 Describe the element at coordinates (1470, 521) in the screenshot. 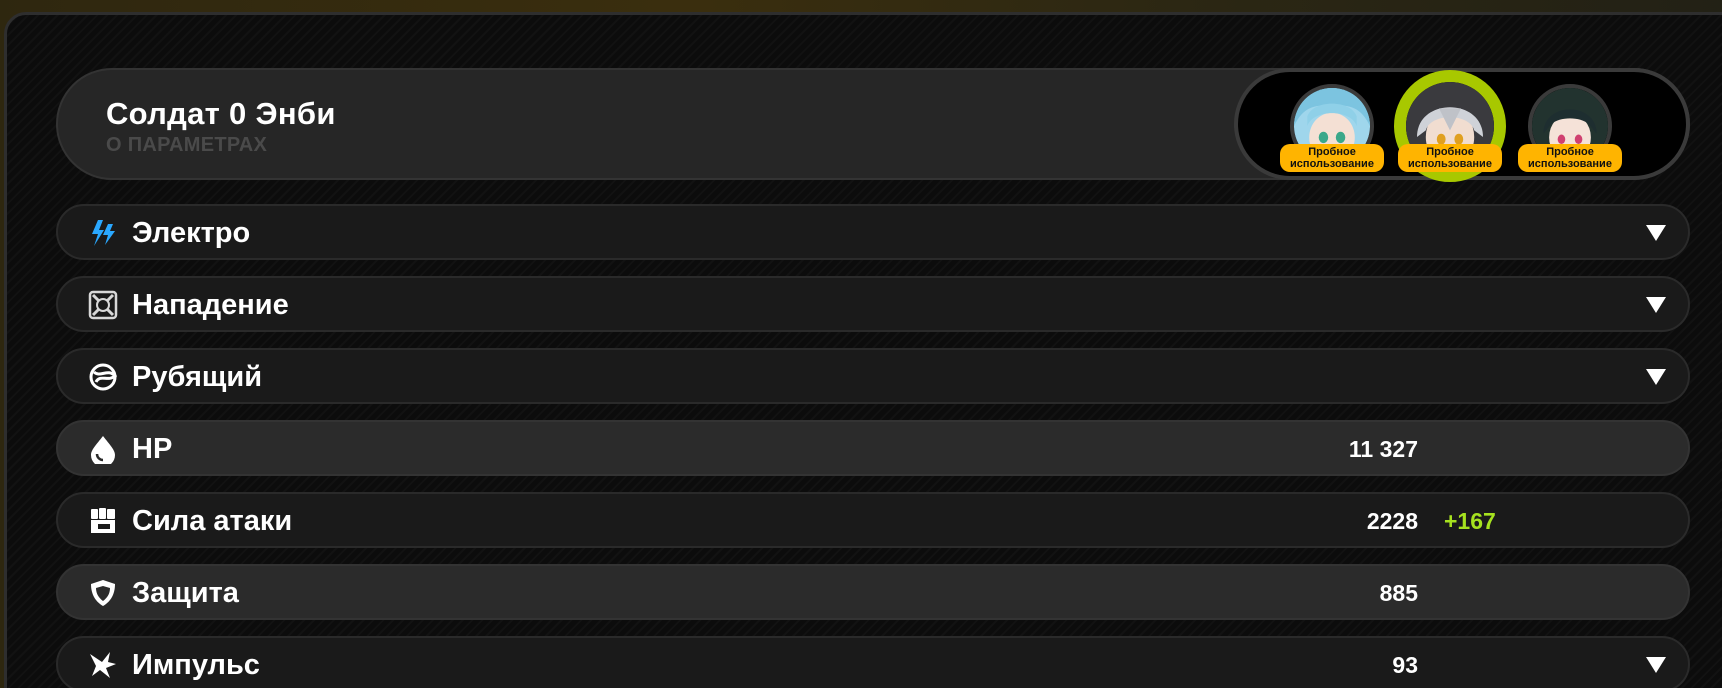

I see `stat-bonus: +167` at that location.